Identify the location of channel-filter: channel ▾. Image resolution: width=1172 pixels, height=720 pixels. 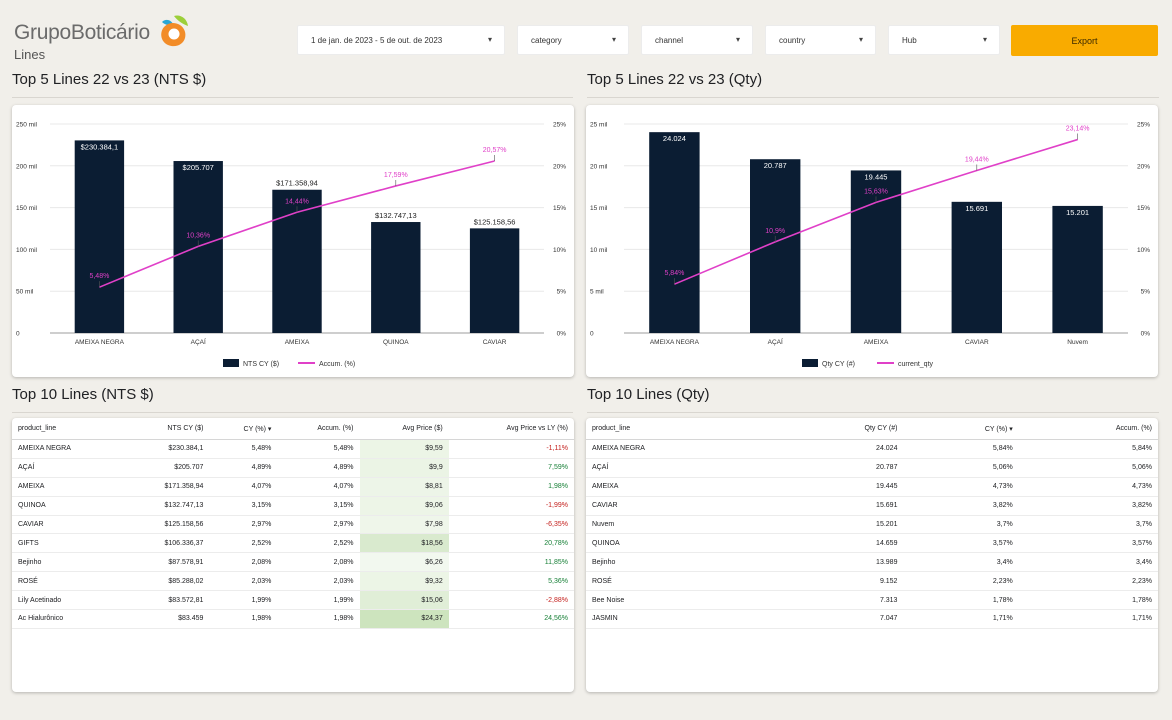
(697, 40).